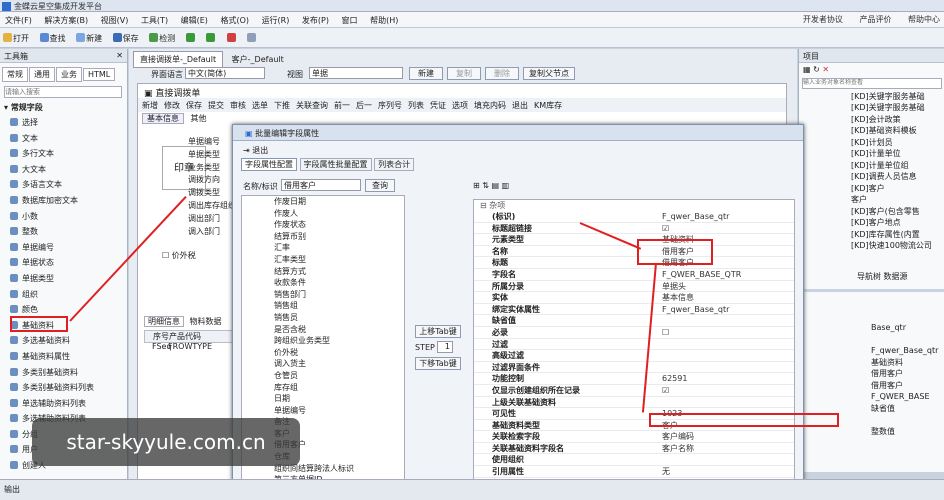 The height and width of the screenshot is (500, 944). Describe the element at coordinates (339, 411) in the screenshot. I see `field-list-item: 单据编号` at that location.